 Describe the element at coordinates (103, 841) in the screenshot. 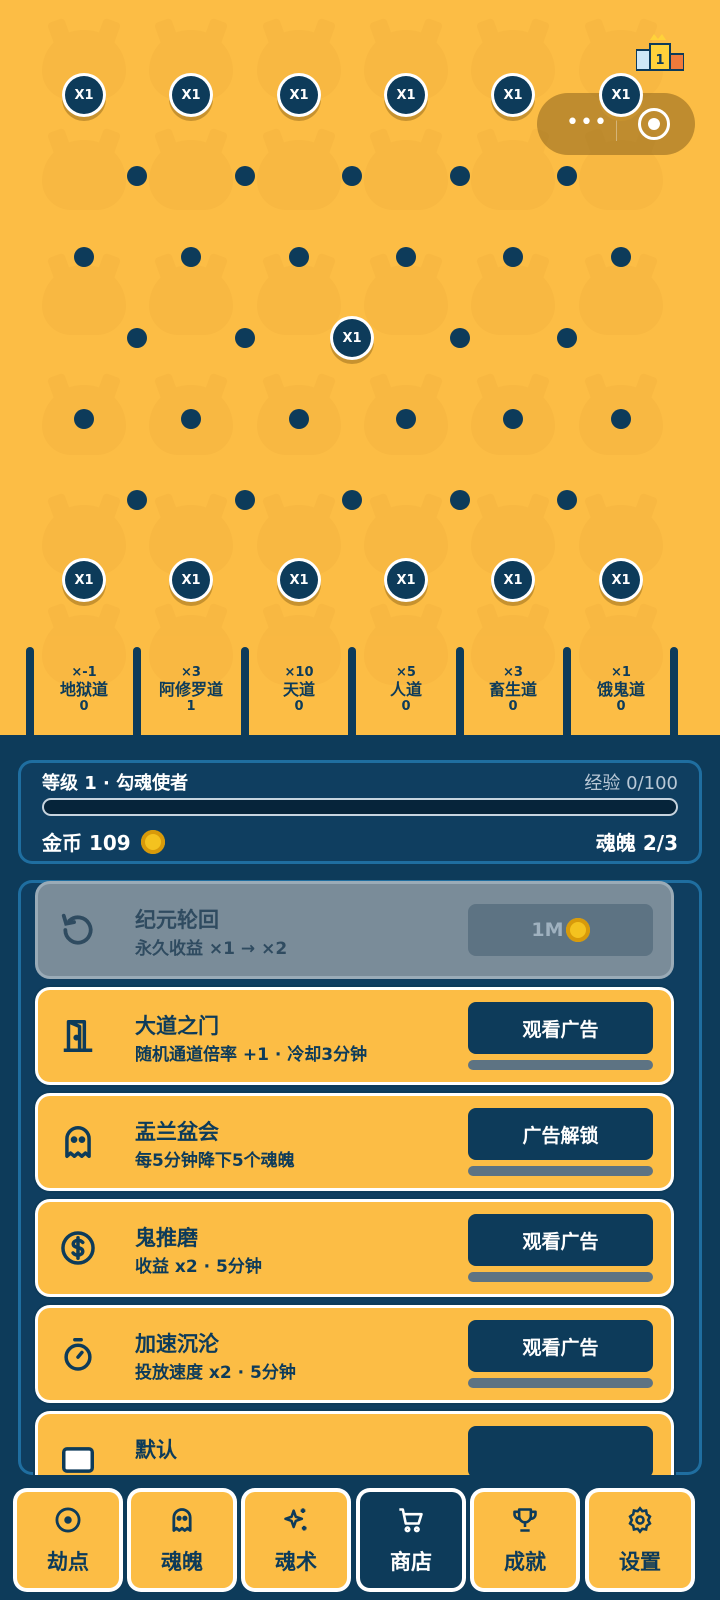

I see `gold-display: 金币 109` at that location.